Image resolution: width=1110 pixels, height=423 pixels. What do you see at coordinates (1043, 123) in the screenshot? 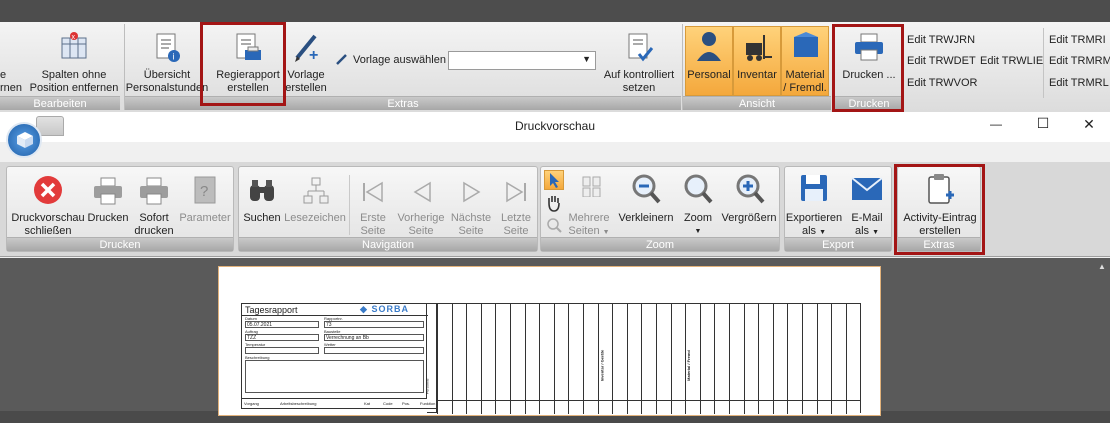
I see `maximize-button: ☐` at bounding box center [1043, 123].